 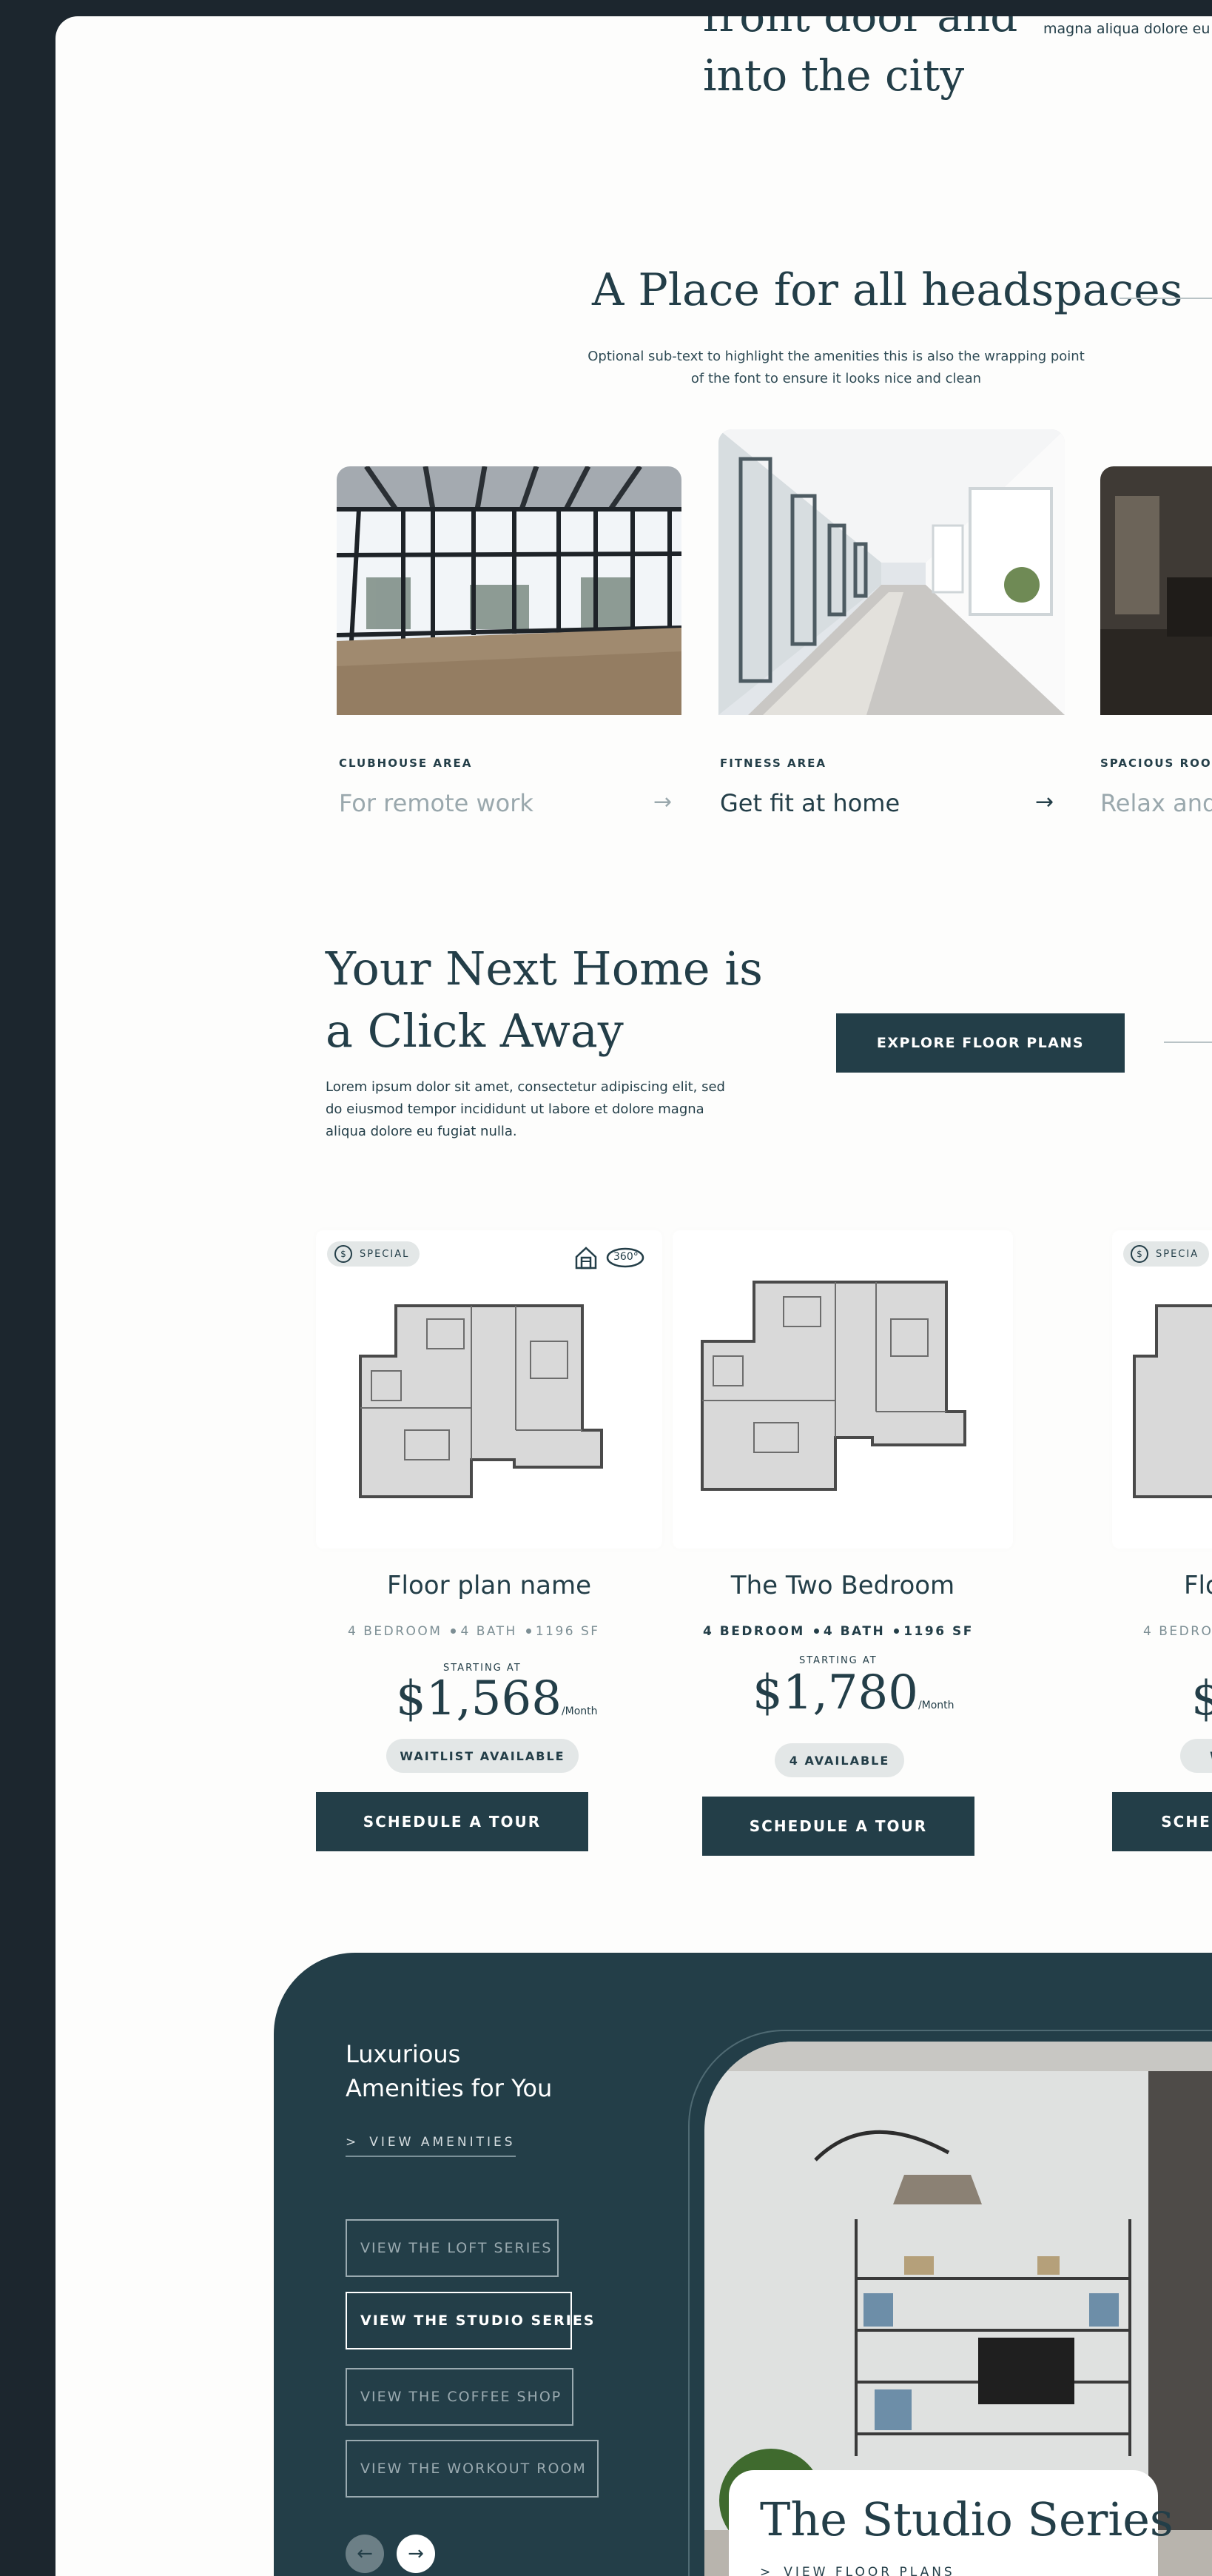 What do you see at coordinates (586, 1257) in the screenshot?
I see `home-icon` at bounding box center [586, 1257].